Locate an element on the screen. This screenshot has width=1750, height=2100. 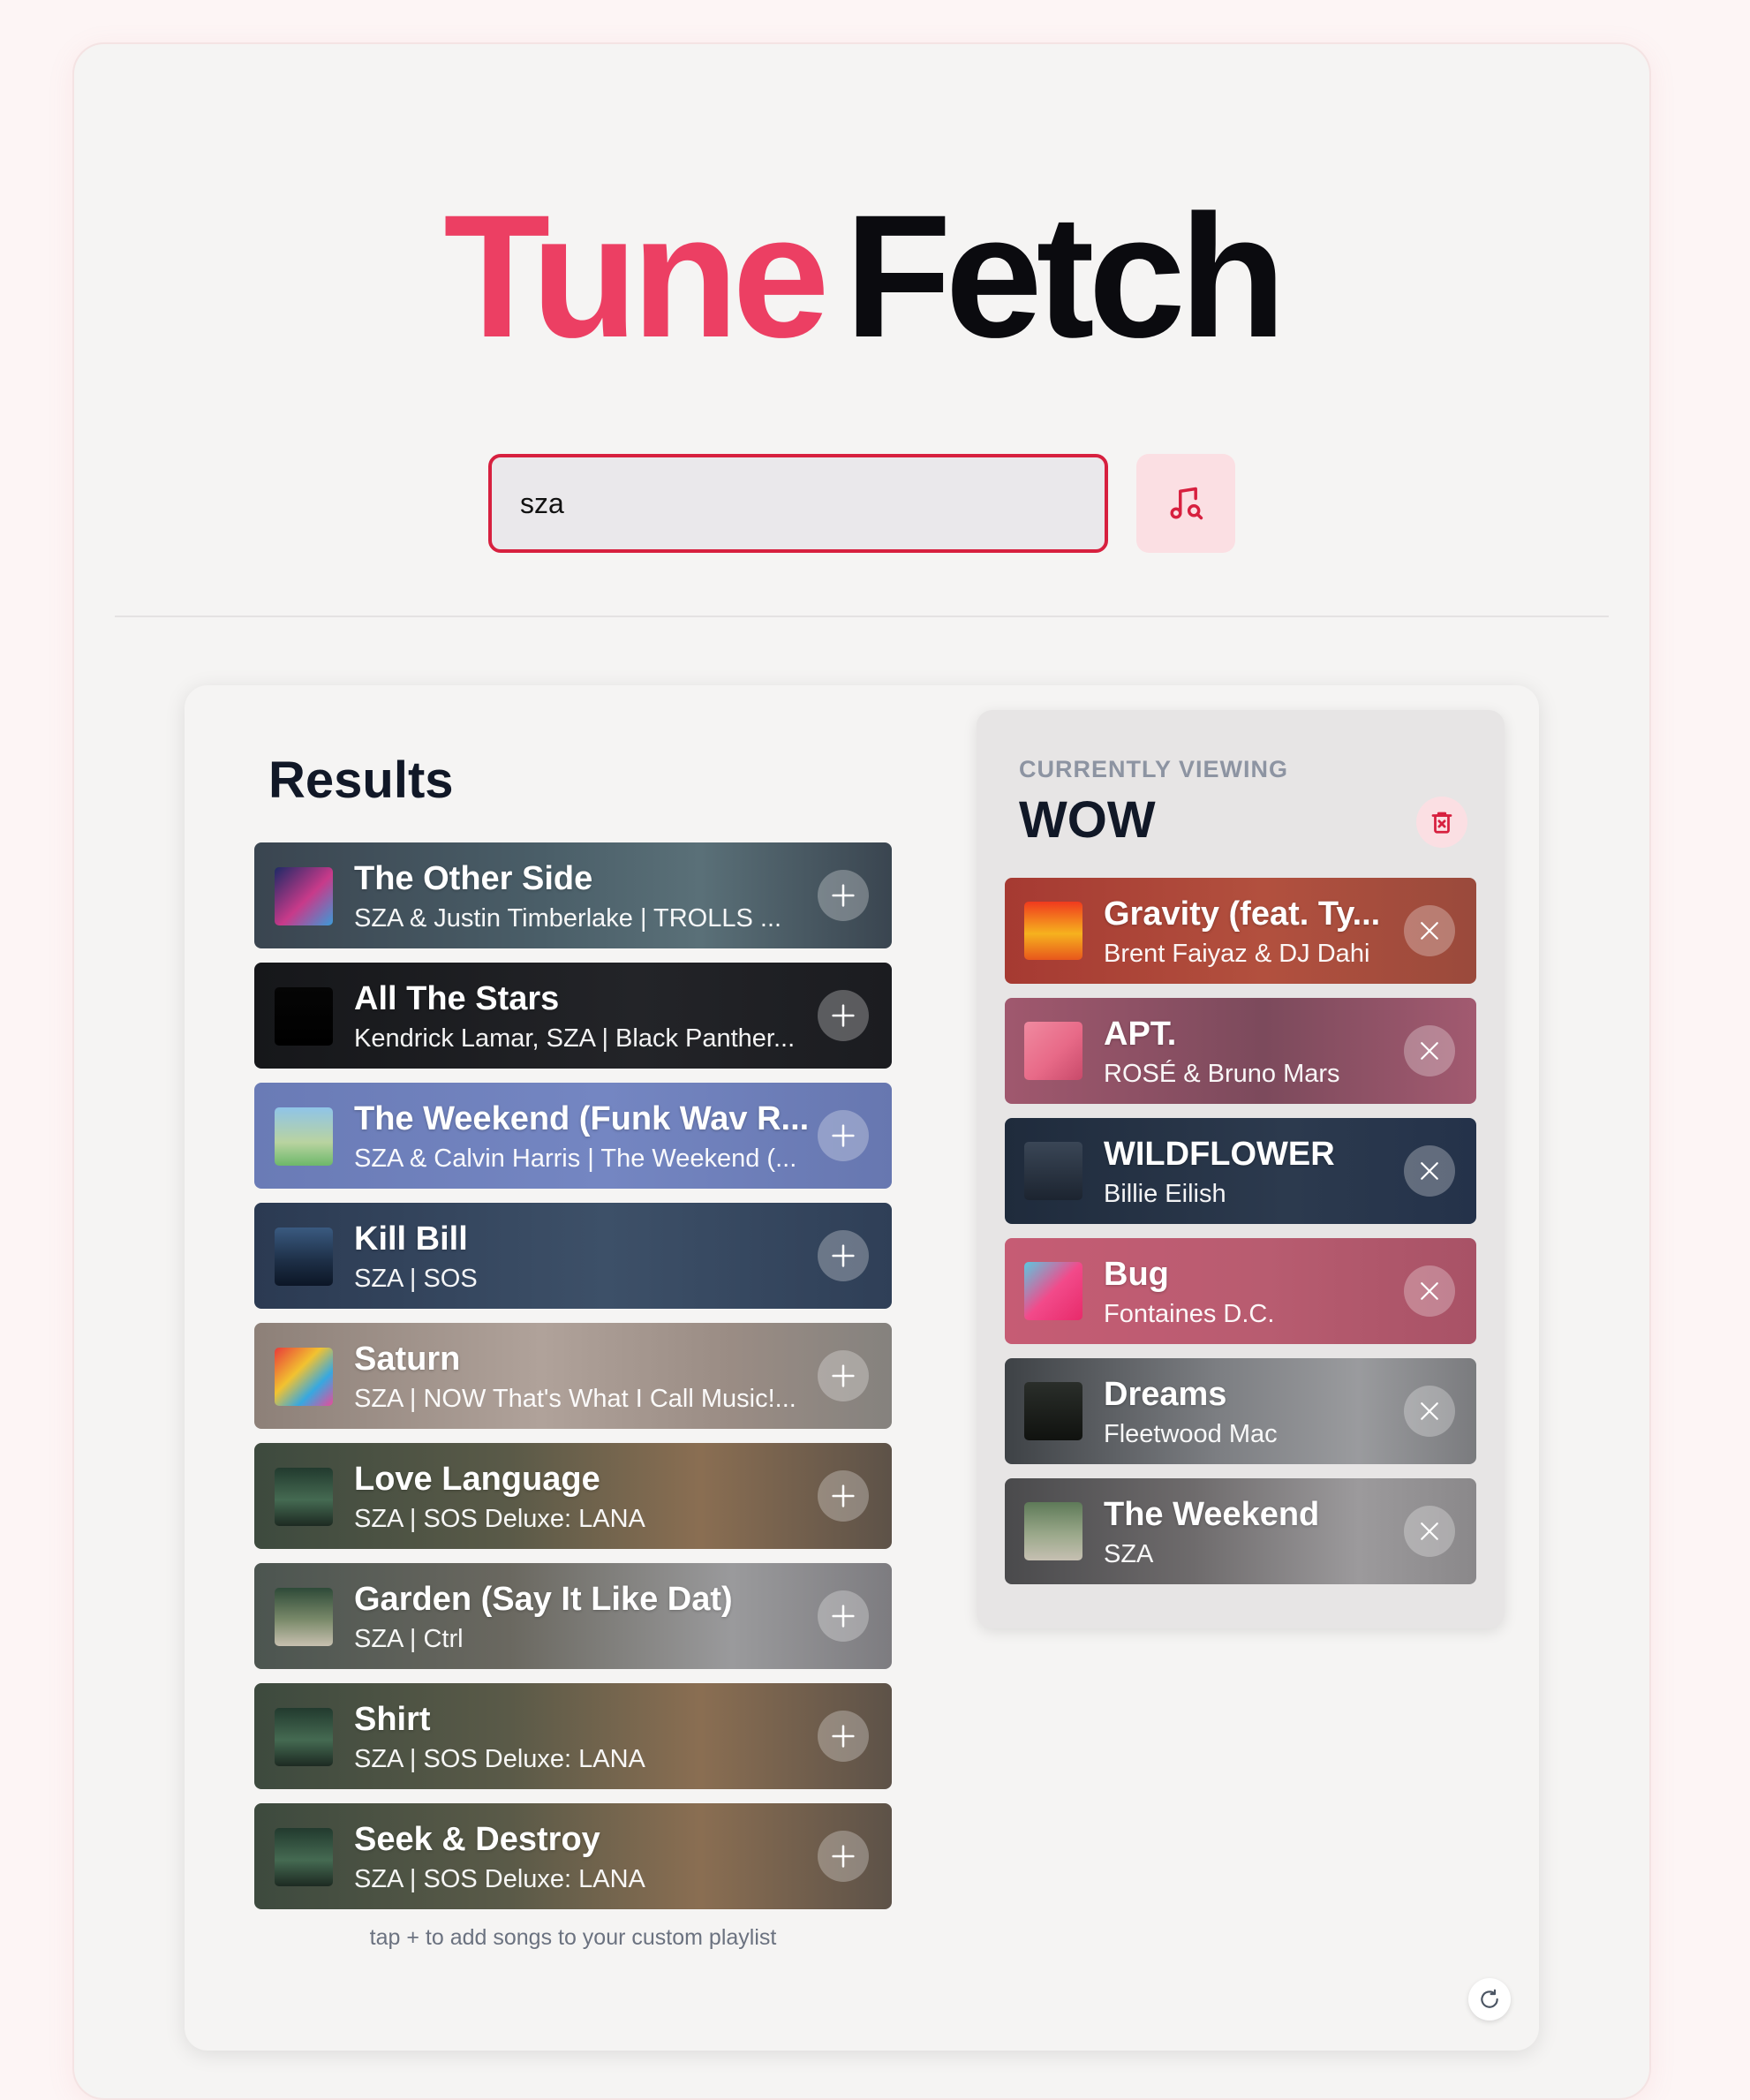
song-subtitle: ROSÉ & Bruno Mars is located at coordinates (1222, 1074).